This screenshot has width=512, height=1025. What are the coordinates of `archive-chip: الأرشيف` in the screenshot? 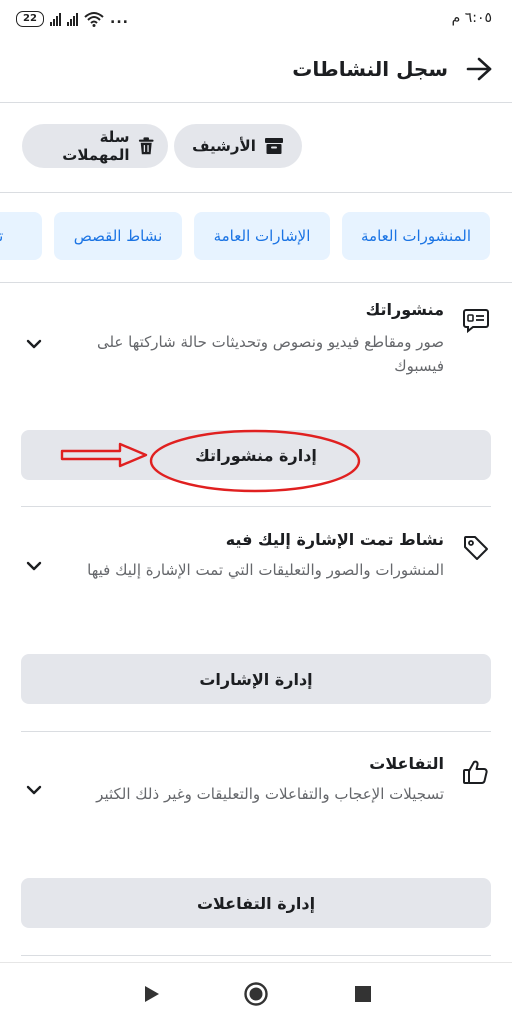 It's located at (238, 146).